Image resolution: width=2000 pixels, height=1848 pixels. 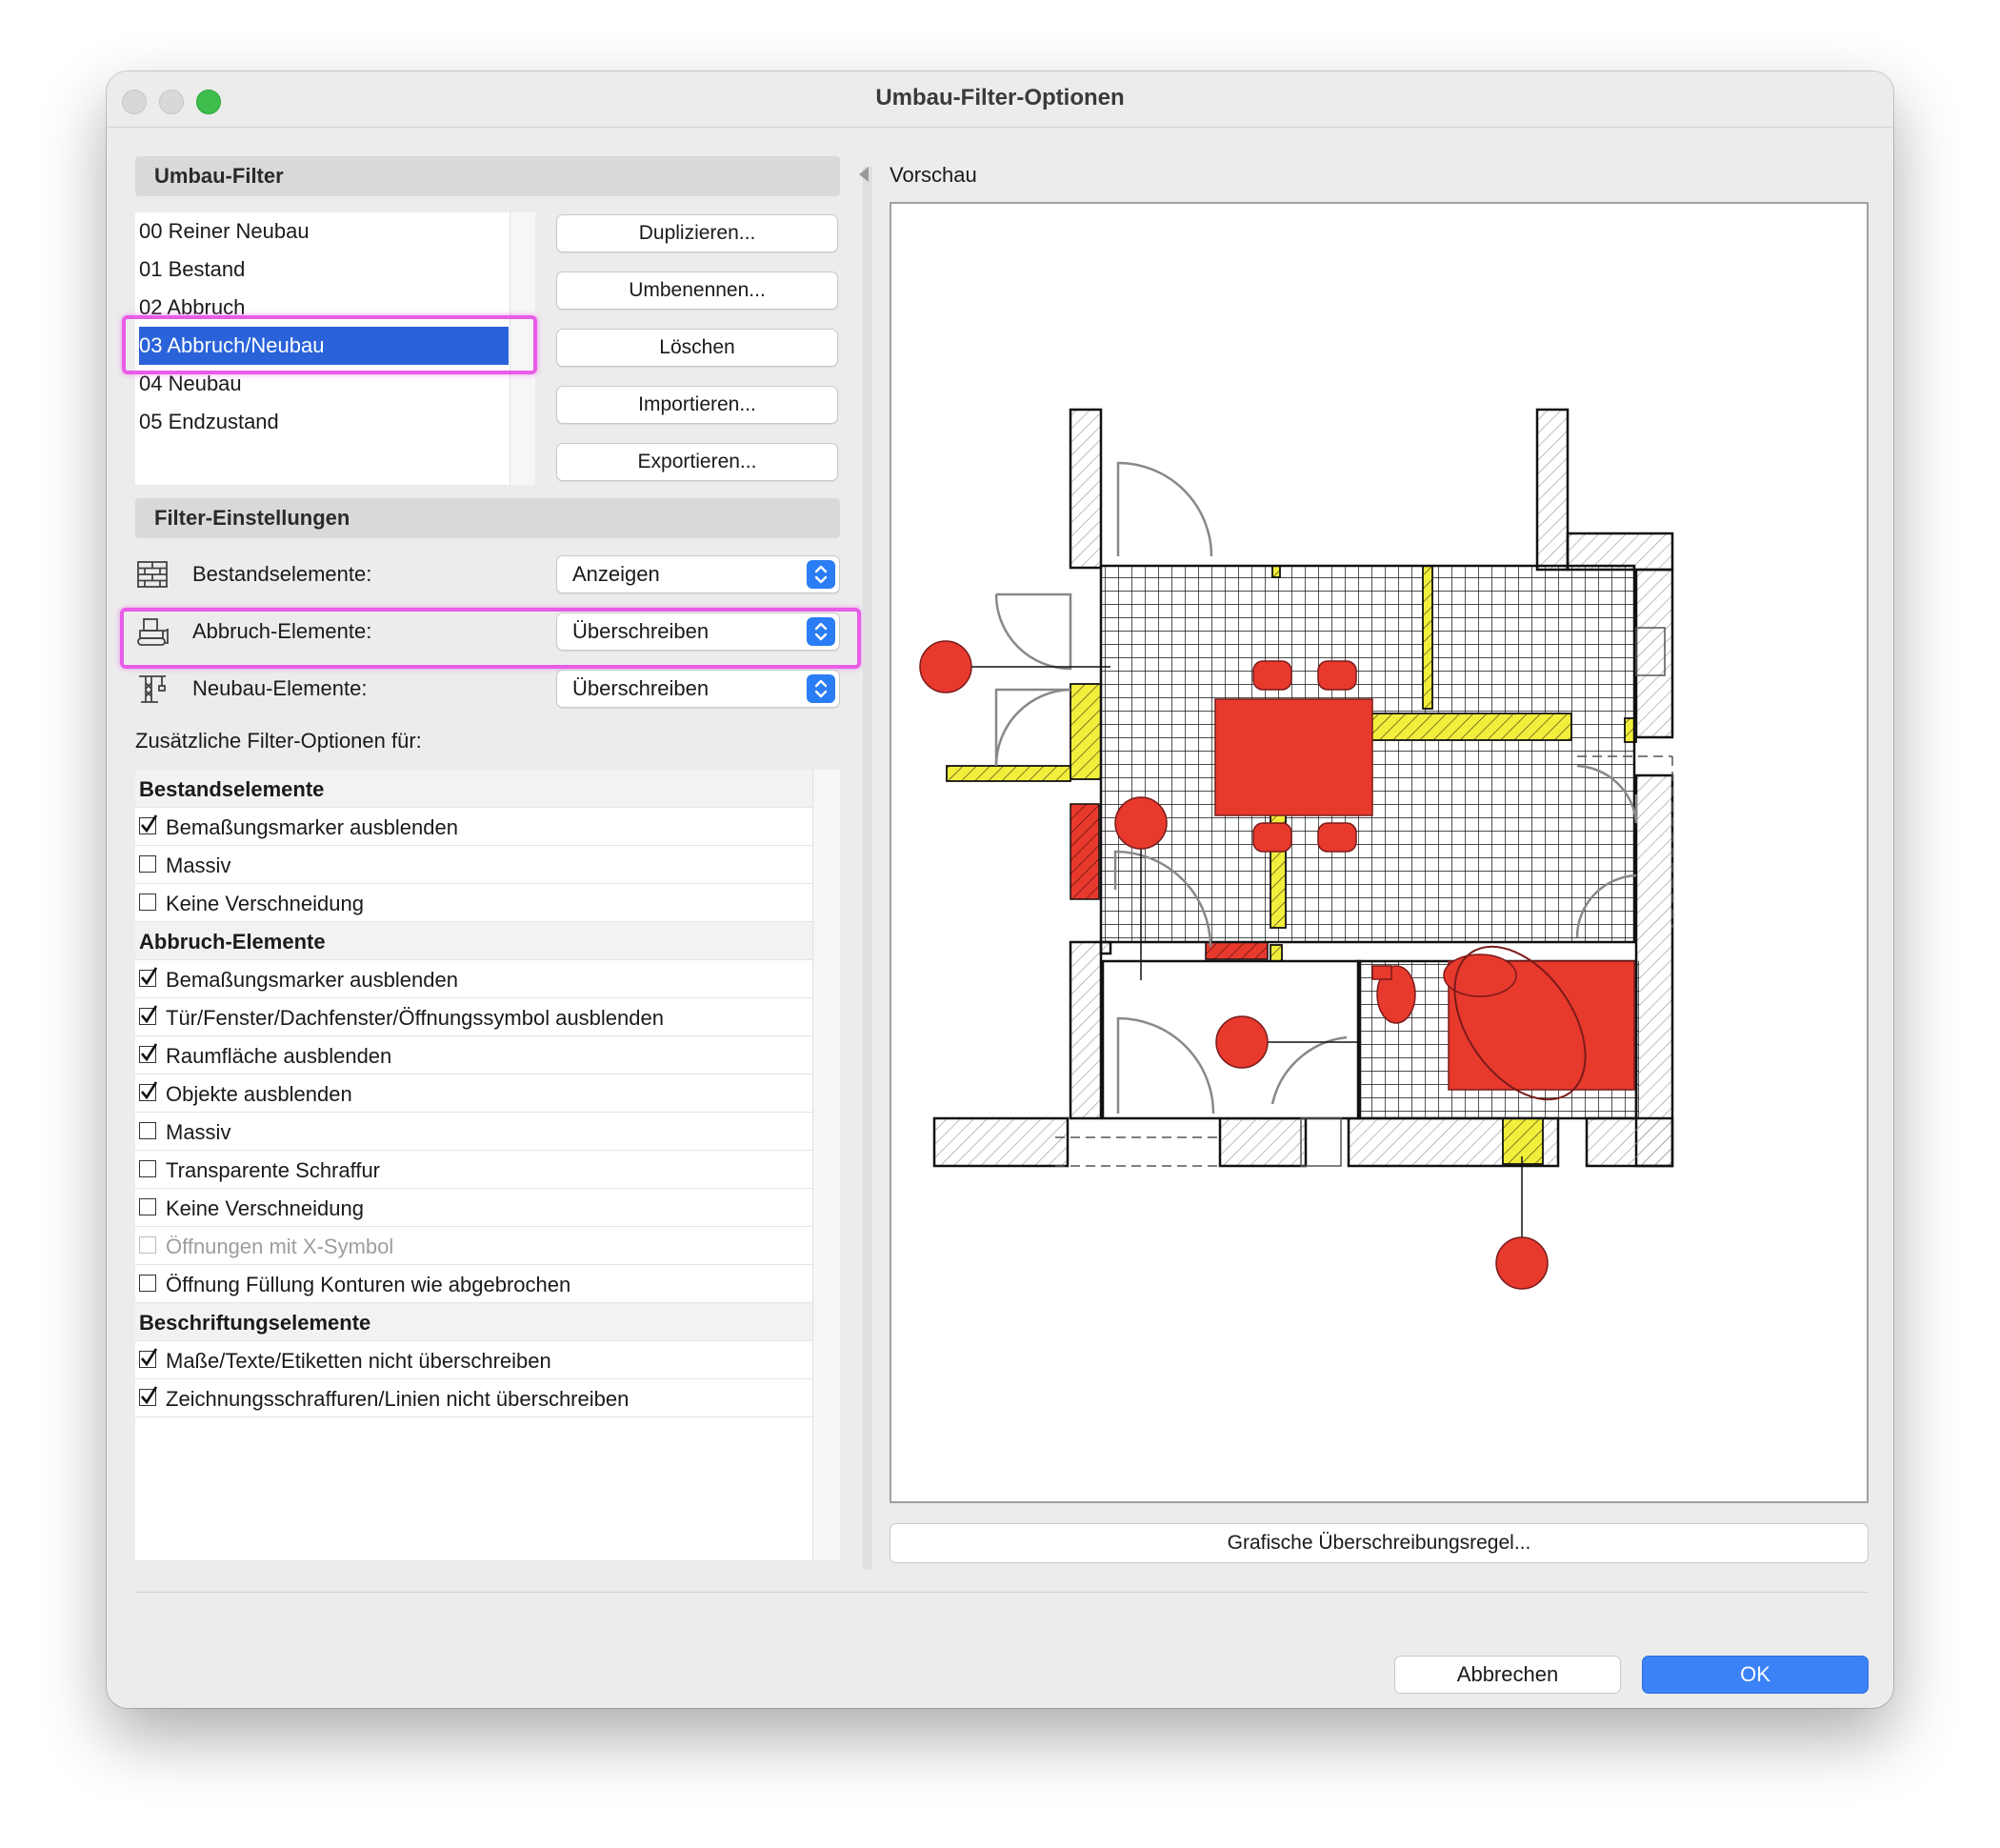 I want to click on new-elements-value: Überschreiben, so click(x=641, y=688).